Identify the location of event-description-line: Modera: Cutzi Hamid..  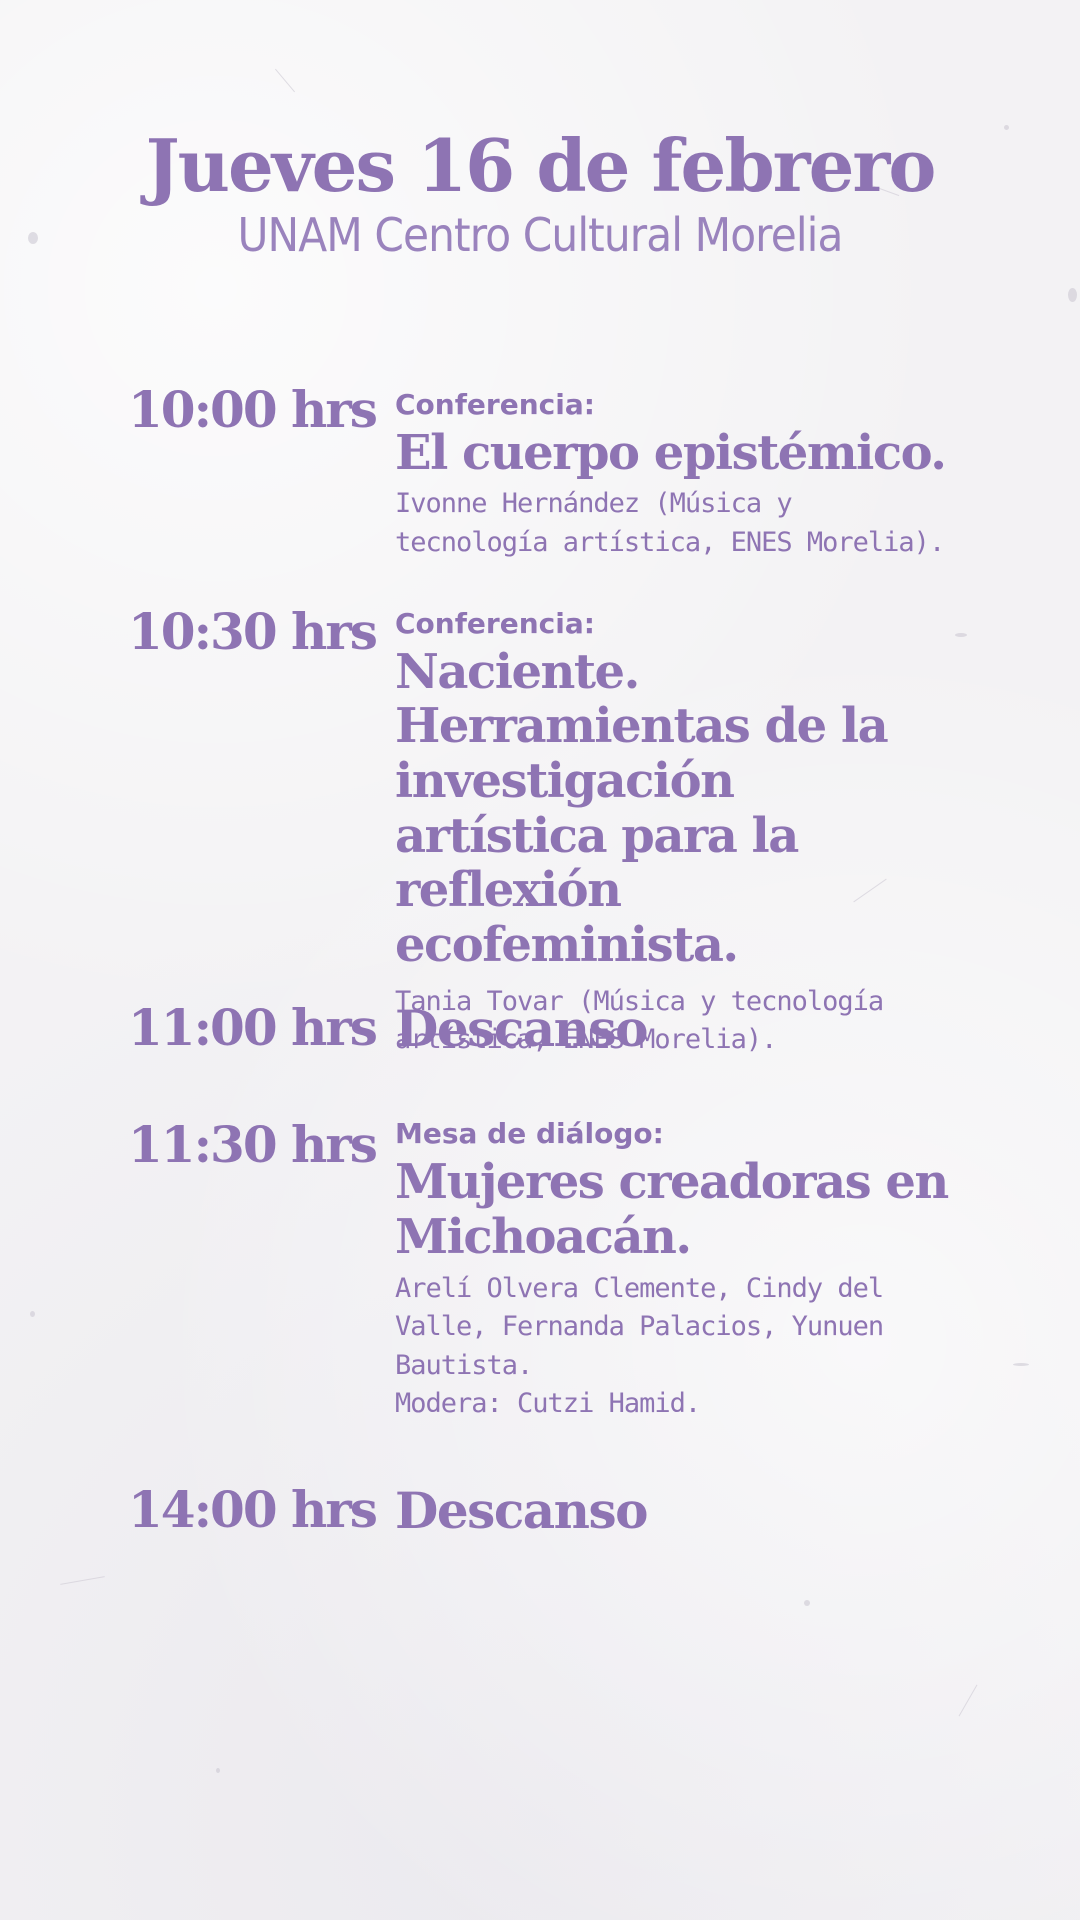
(548, 1403).